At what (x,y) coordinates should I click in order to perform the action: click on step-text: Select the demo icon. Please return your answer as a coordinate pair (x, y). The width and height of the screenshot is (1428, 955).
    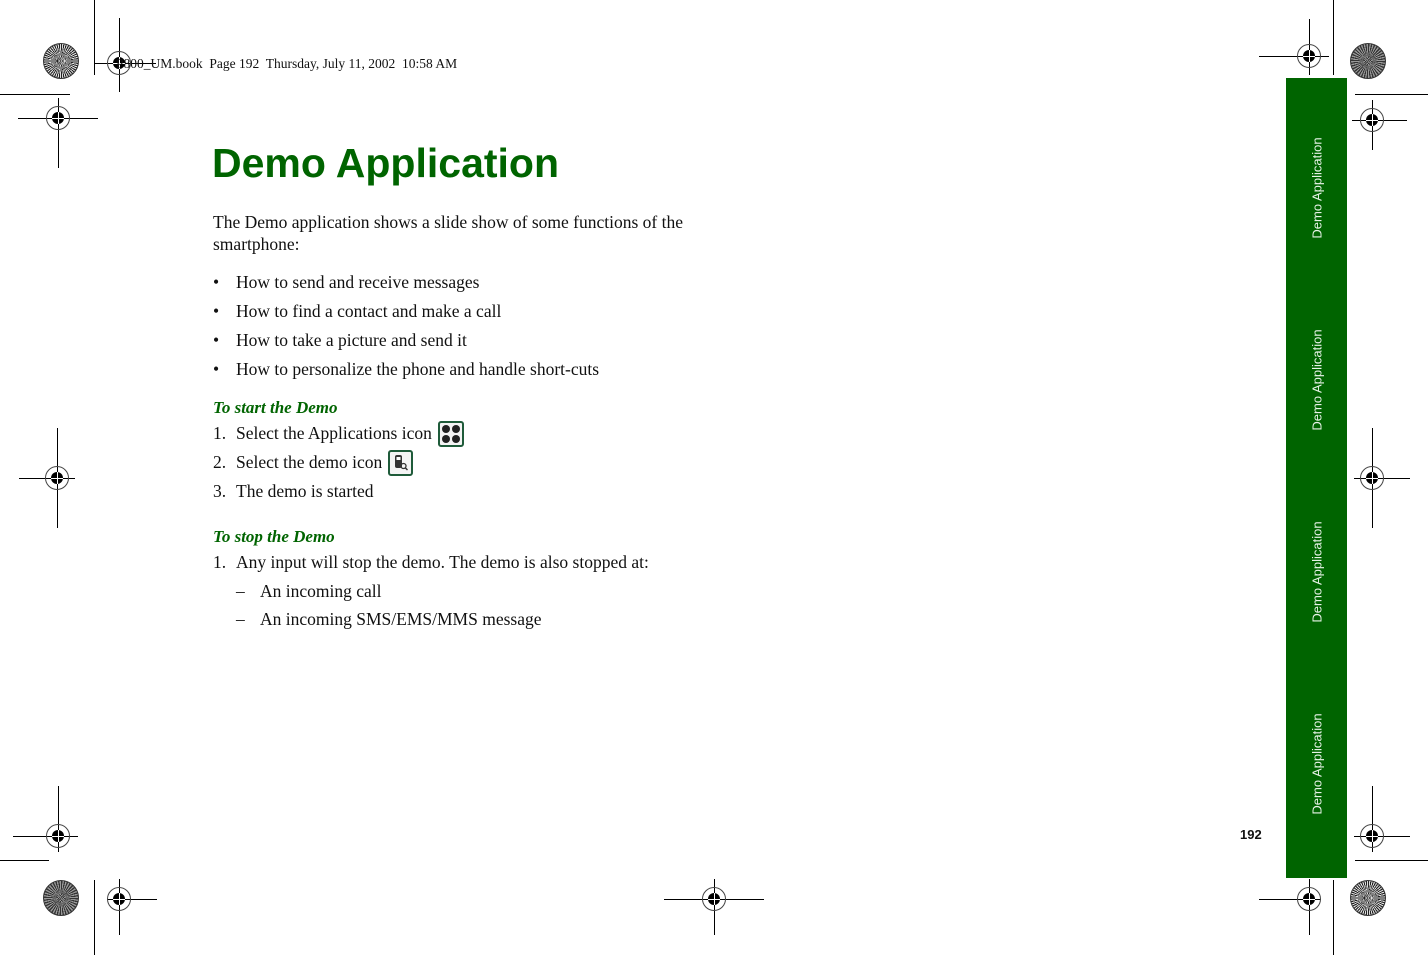
    Looking at the image, I should click on (309, 462).